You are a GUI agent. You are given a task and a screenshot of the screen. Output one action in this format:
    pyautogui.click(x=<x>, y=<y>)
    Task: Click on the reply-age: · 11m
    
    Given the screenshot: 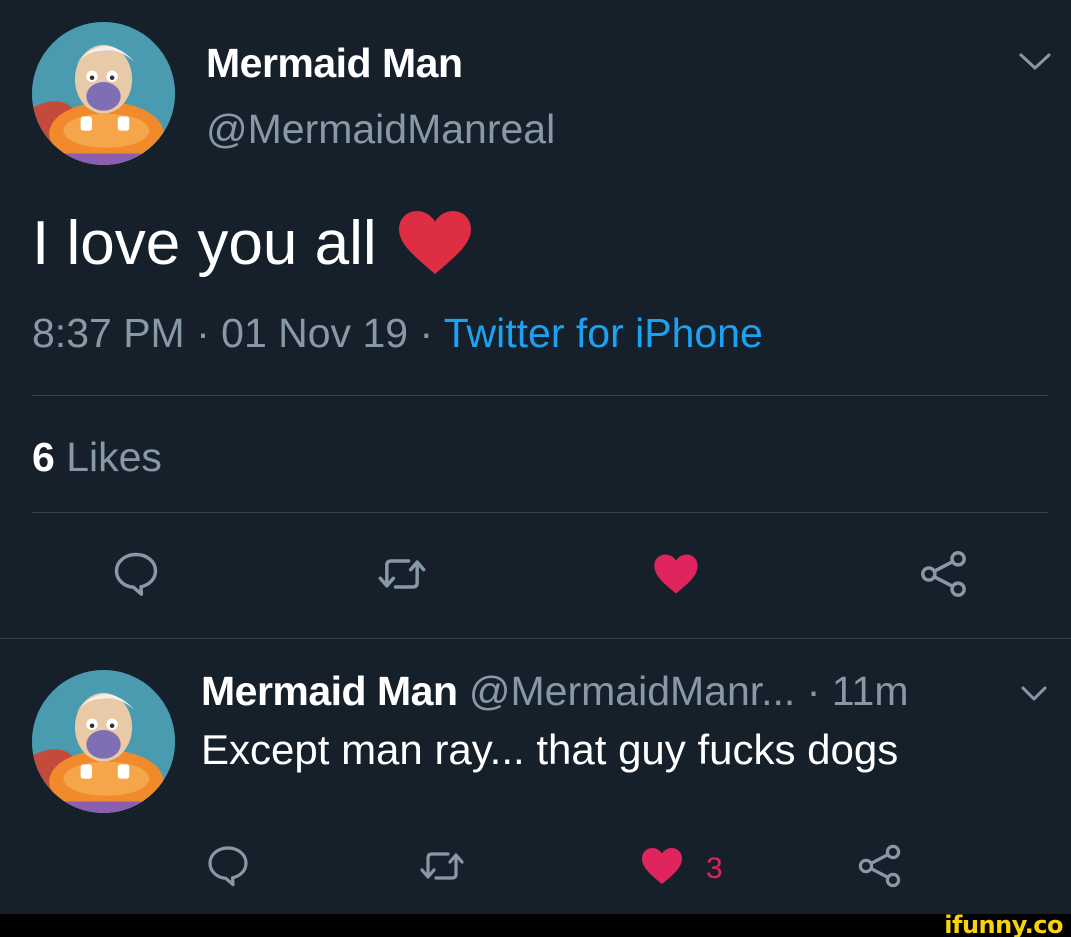 What is the action you would take?
    pyautogui.click(x=857, y=691)
    